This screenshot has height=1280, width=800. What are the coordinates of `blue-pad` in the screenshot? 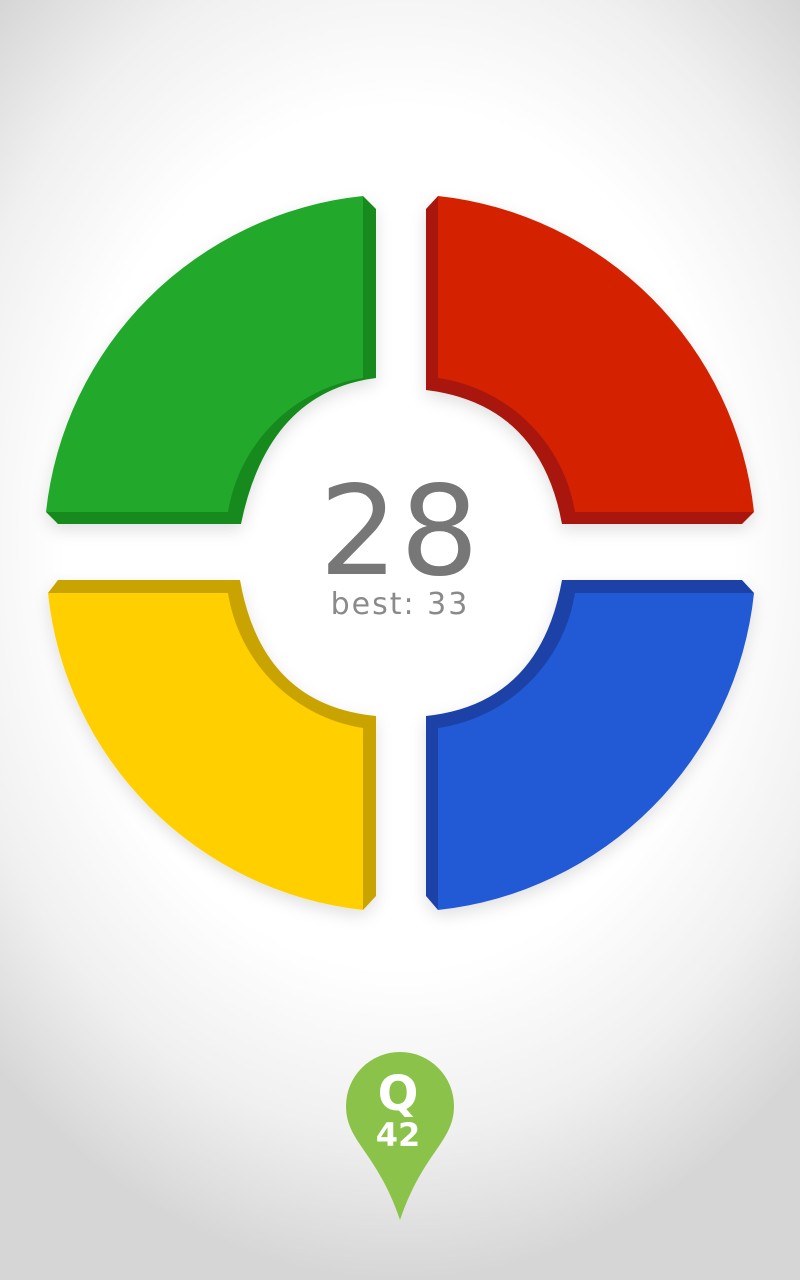 It's located at (590, 745).